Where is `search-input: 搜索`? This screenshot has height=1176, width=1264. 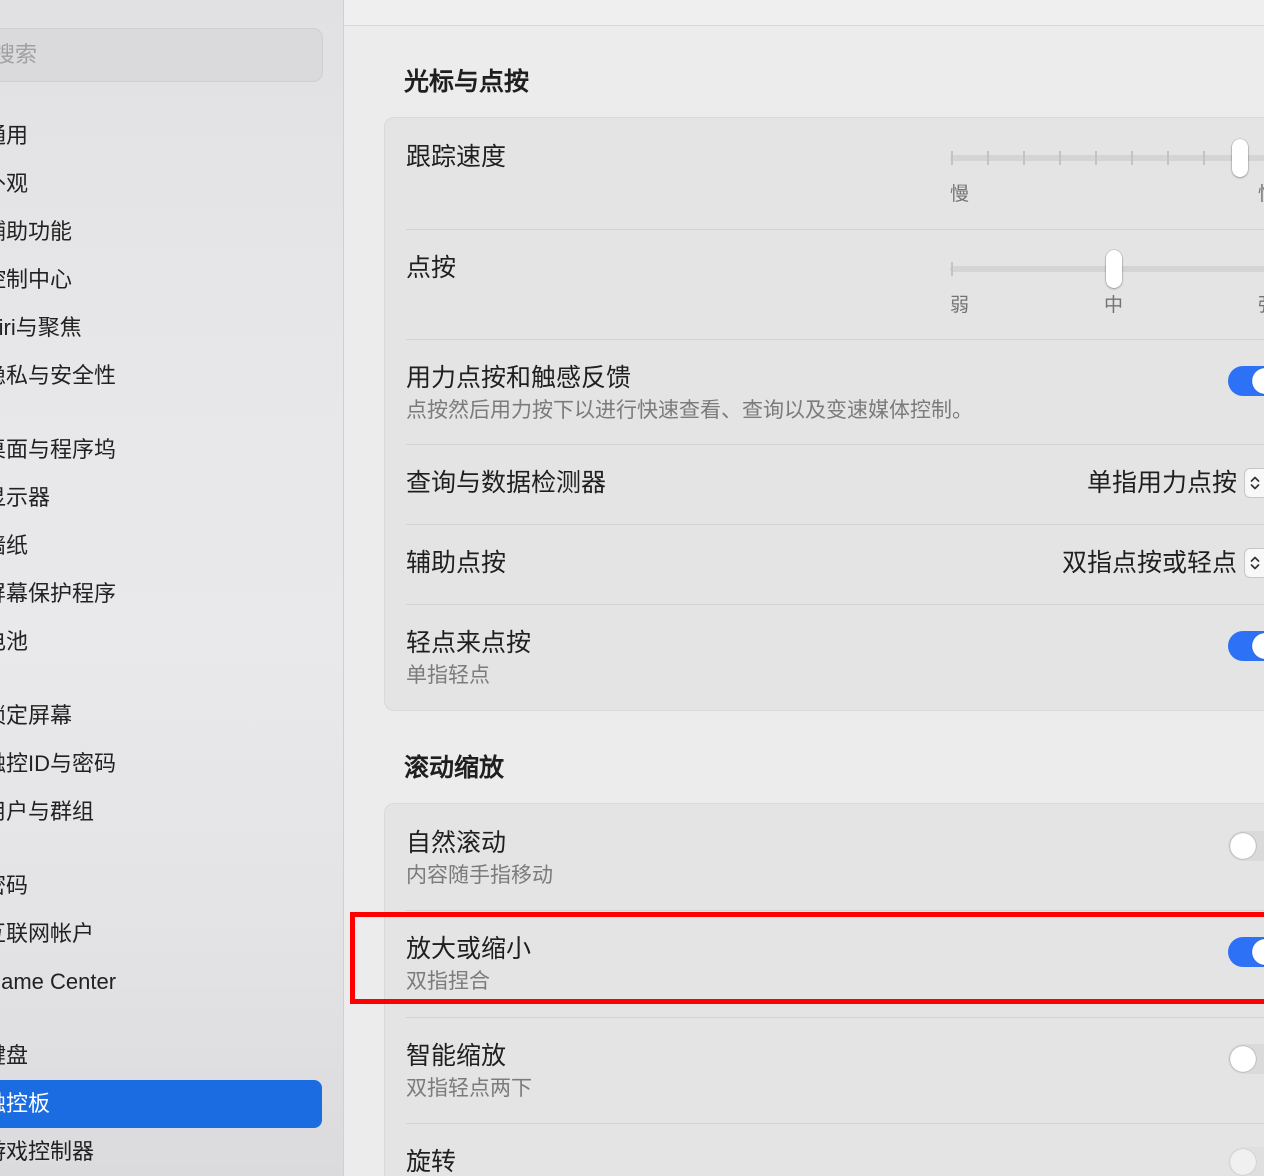 search-input: 搜索 is located at coordinates (161, 55).